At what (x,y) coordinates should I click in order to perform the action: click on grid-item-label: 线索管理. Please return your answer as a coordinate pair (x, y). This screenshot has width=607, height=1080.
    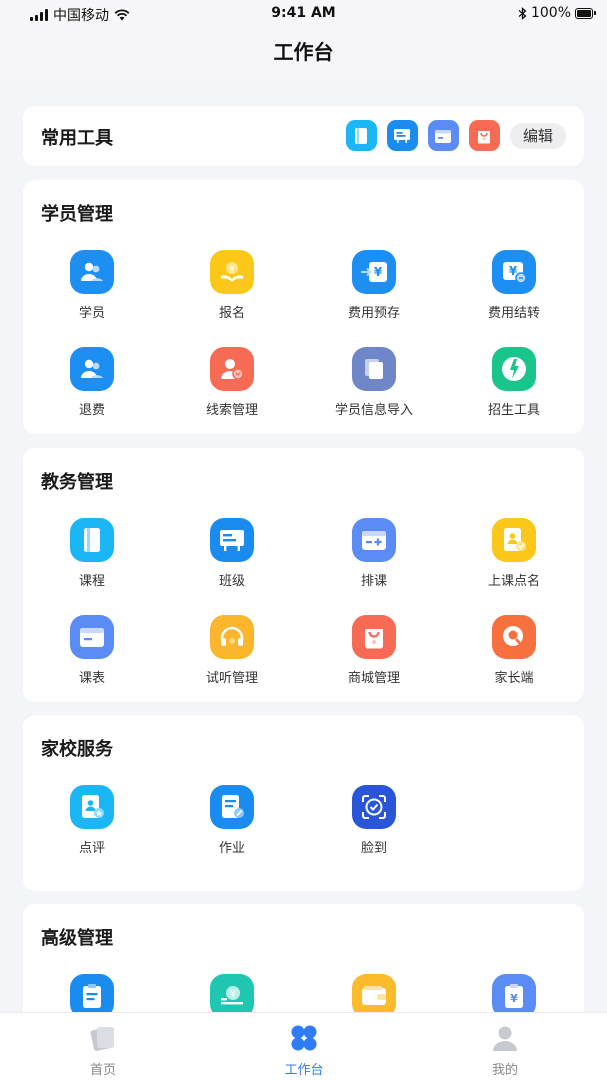
    Looking at the image, I should click on (231, 410).